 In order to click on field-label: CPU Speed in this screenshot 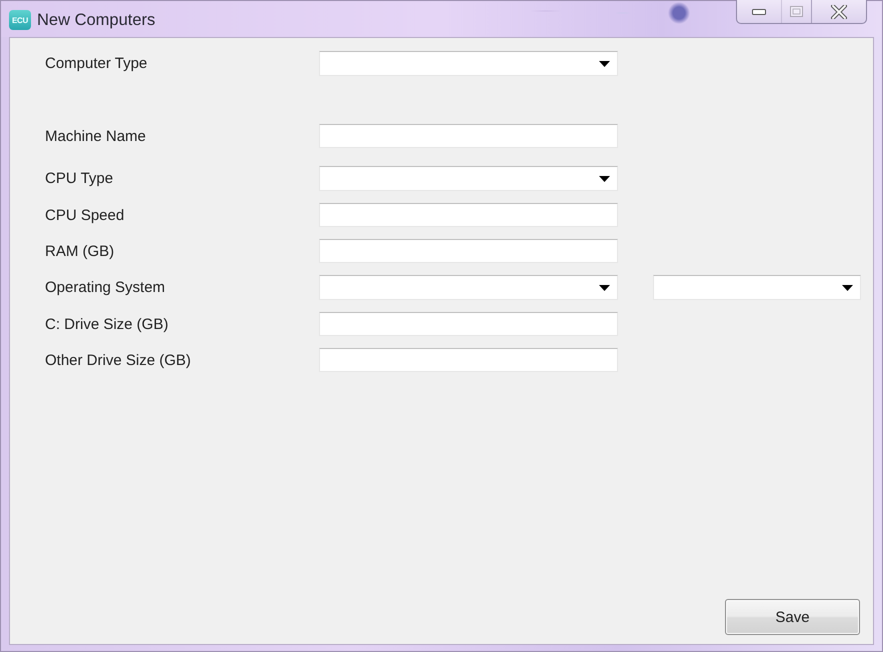, I will do `click(85, 215)`.